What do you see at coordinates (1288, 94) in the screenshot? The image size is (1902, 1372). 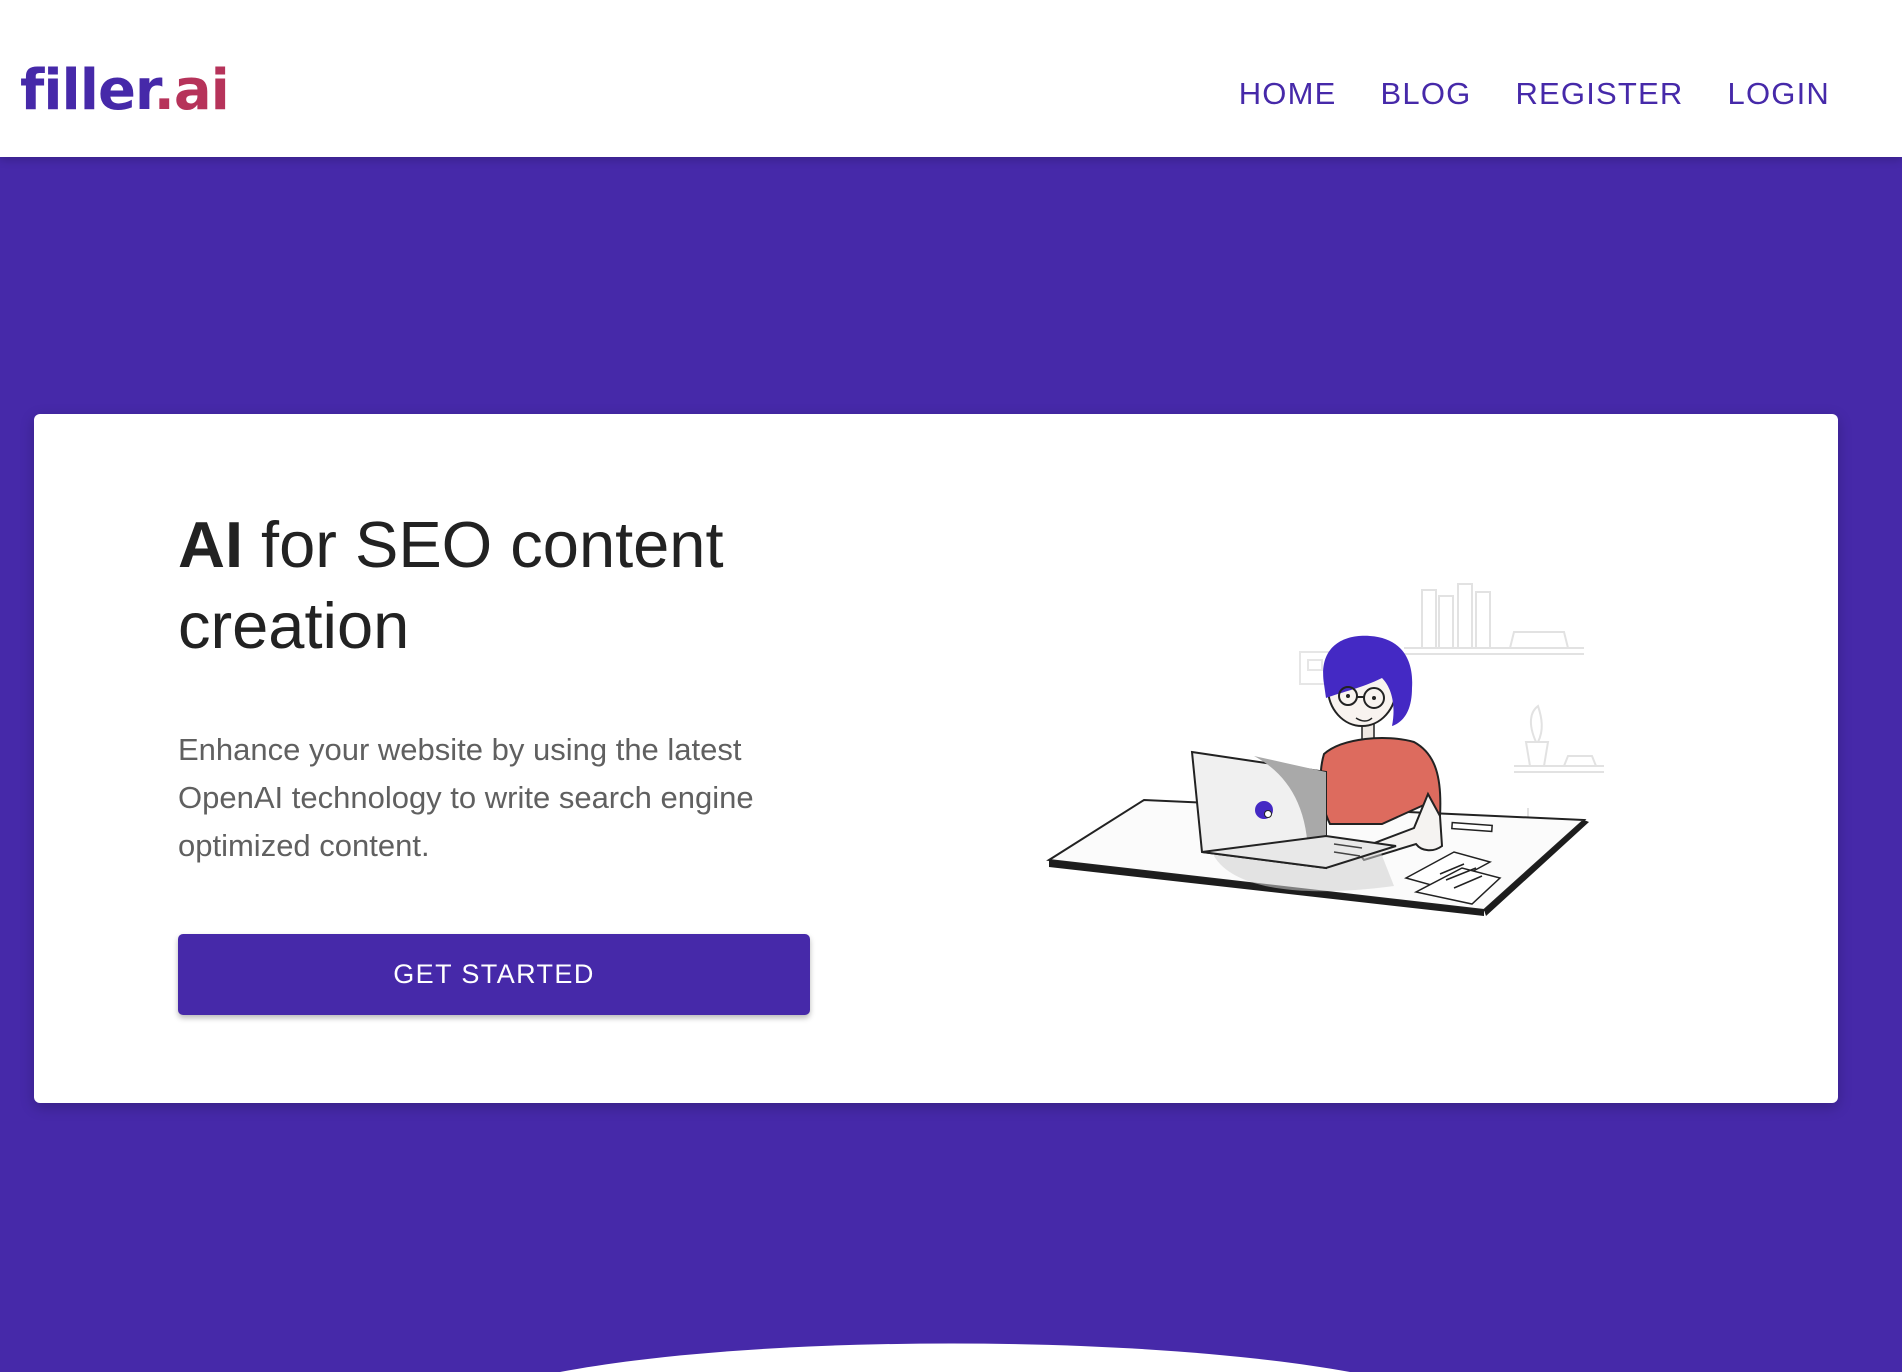 I see `nav-home-link: HOME` at bounding box center [1288, 94].